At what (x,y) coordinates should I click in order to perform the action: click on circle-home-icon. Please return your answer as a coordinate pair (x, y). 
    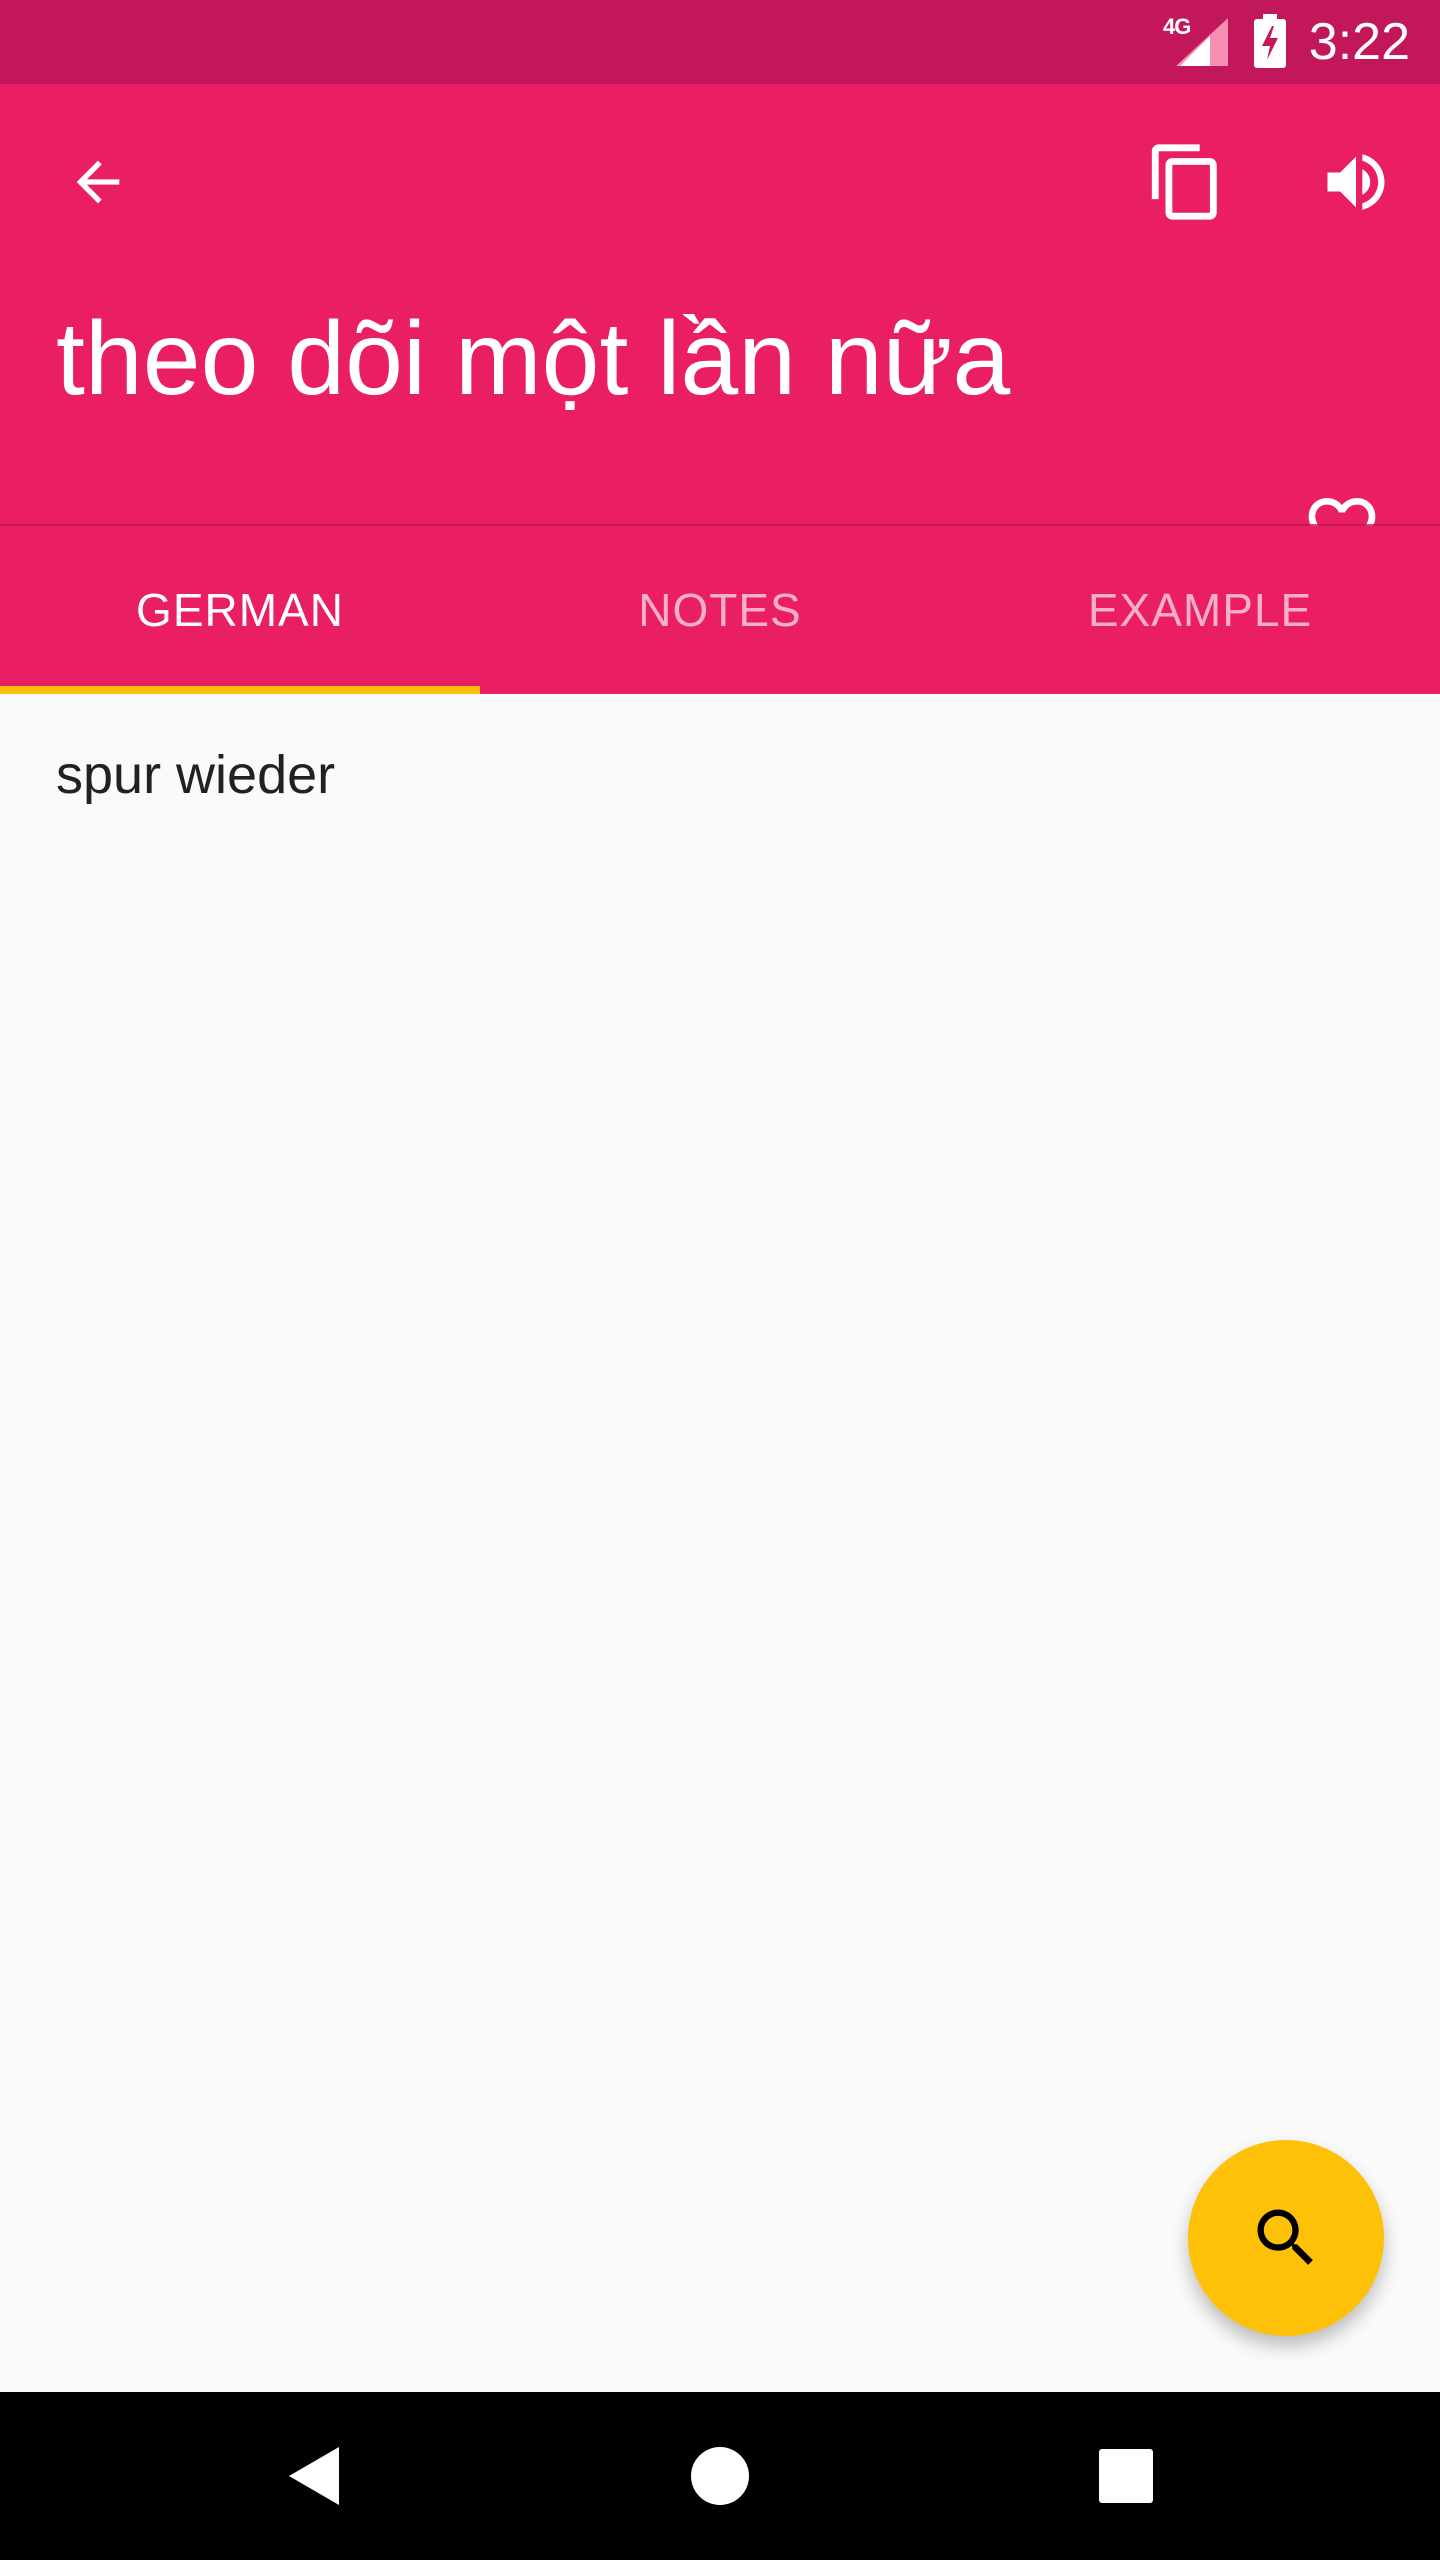
    Looking at the image, I should click on (720, 2476).